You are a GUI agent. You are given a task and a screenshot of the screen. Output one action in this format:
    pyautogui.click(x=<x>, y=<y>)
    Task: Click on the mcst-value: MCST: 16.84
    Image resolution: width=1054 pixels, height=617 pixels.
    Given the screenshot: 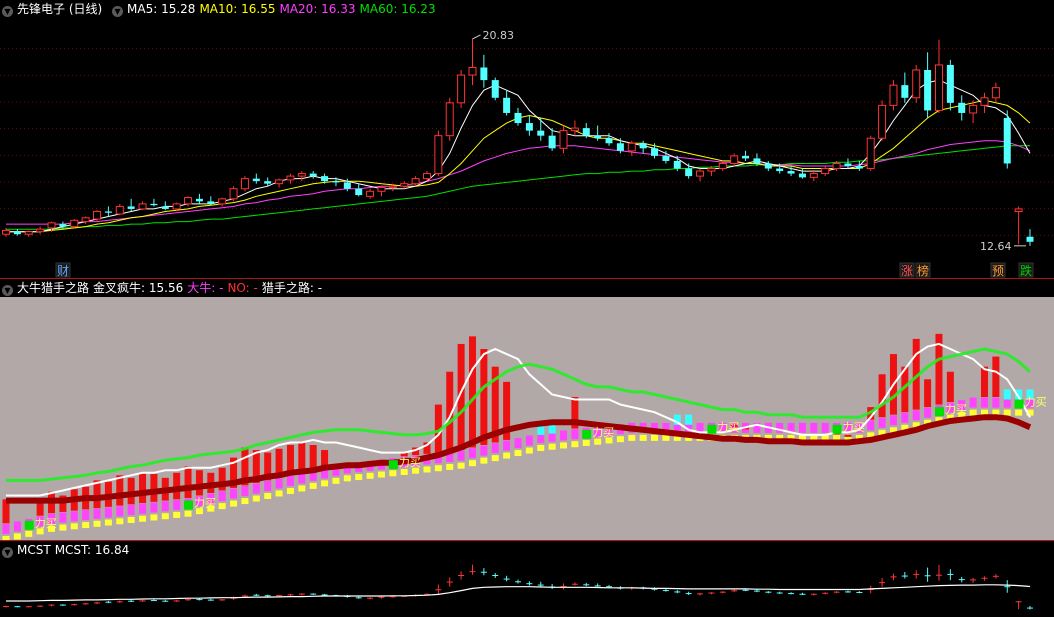 What is the action you would take?
    pyautogui.click(x=92, y=550)
    